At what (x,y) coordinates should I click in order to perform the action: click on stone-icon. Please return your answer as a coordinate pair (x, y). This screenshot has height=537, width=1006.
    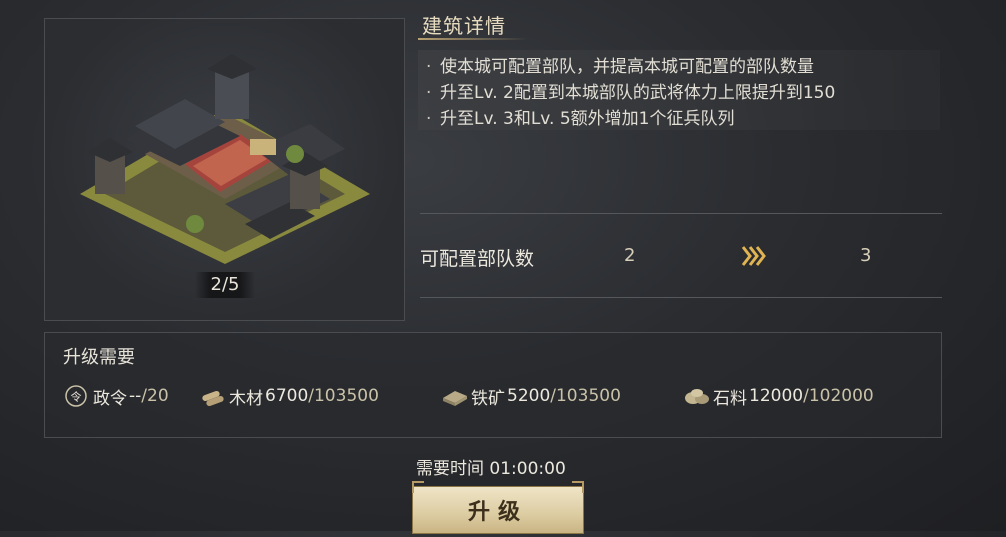
    Looking at the image, I should click on (697, 396).